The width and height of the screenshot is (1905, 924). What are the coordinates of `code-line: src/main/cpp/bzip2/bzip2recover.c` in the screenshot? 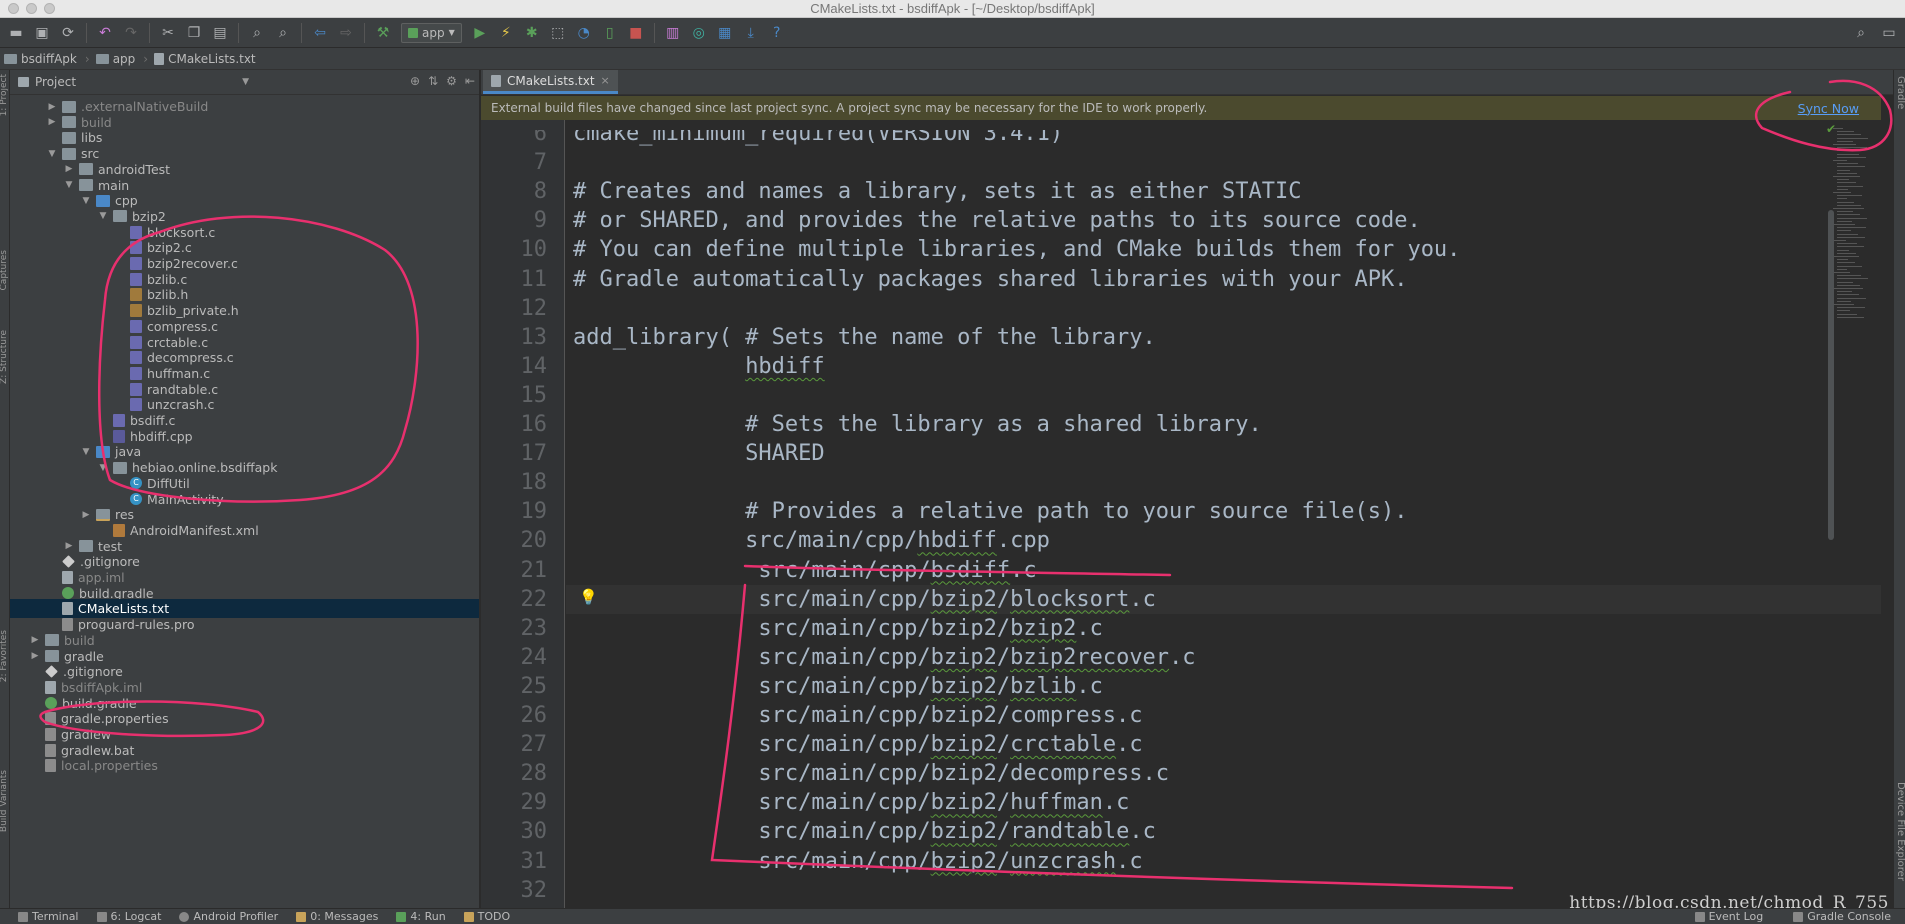 It's located at (884, 657).